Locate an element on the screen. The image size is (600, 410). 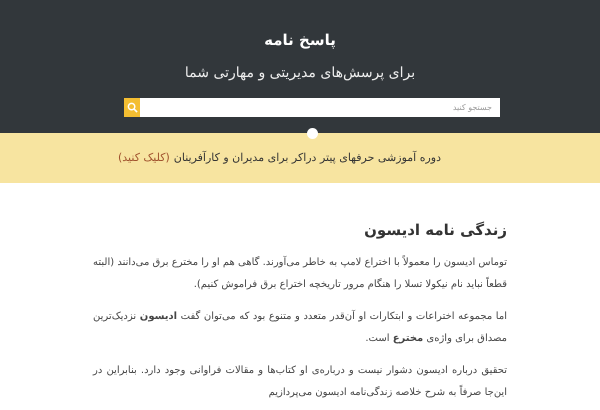
article-paragraph: اما مجموعه اختراعات و ابتکارات او آن‌قدر متعدد و متنوع بود که می‌توان گفت ادیسون نزدیک‌ترین مصداق برای واژه‌ی مخترع است. is located at coordinates (300, 327).